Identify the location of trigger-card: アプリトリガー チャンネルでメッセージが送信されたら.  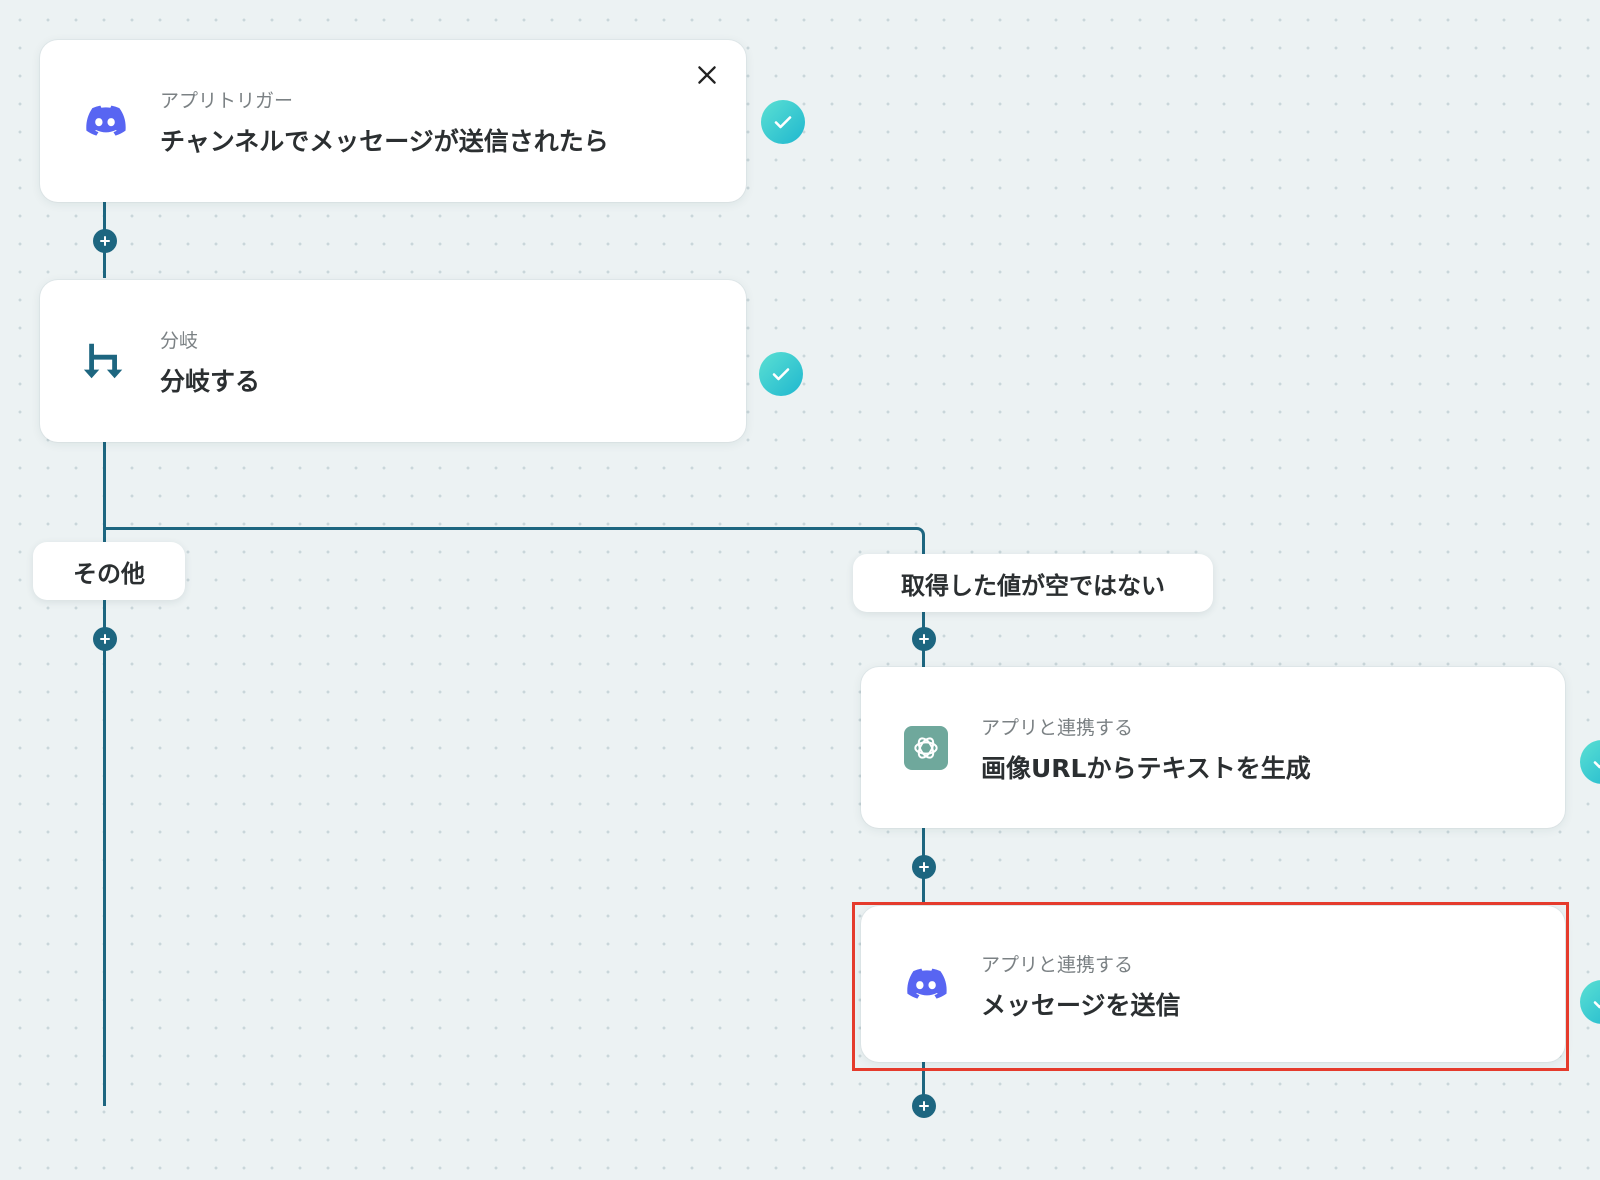
(393, 121).